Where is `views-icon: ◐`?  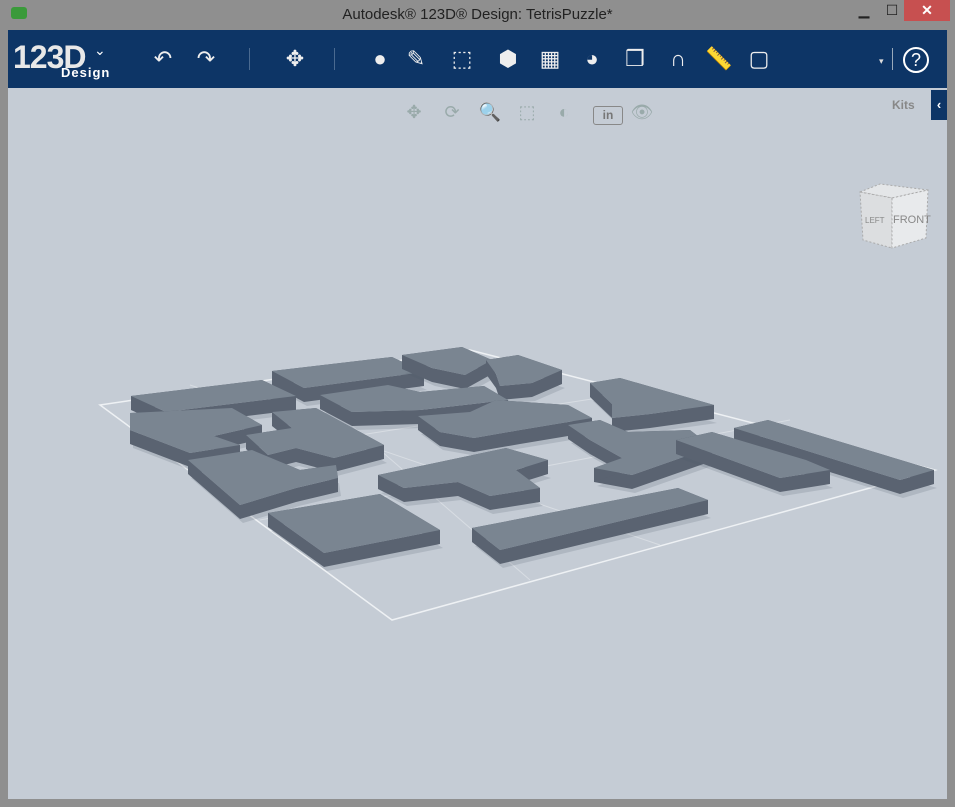 views-icon: ◐ is located at coordinates (564, 115).